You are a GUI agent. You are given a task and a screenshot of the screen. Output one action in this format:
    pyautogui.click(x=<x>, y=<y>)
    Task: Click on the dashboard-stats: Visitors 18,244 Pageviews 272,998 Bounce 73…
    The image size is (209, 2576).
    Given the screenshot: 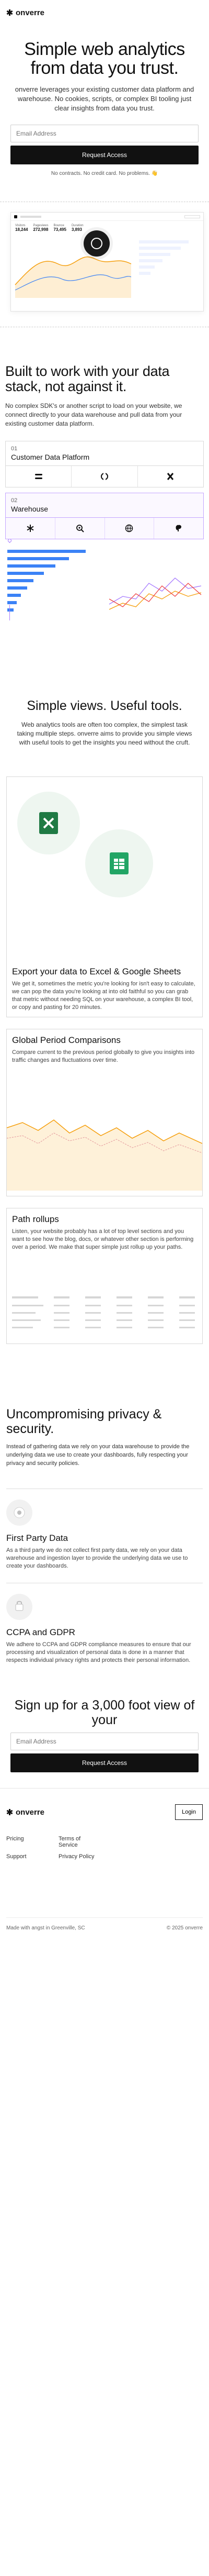 What is the action you would take?
    pyautogui.click(x=107, y=228)
    